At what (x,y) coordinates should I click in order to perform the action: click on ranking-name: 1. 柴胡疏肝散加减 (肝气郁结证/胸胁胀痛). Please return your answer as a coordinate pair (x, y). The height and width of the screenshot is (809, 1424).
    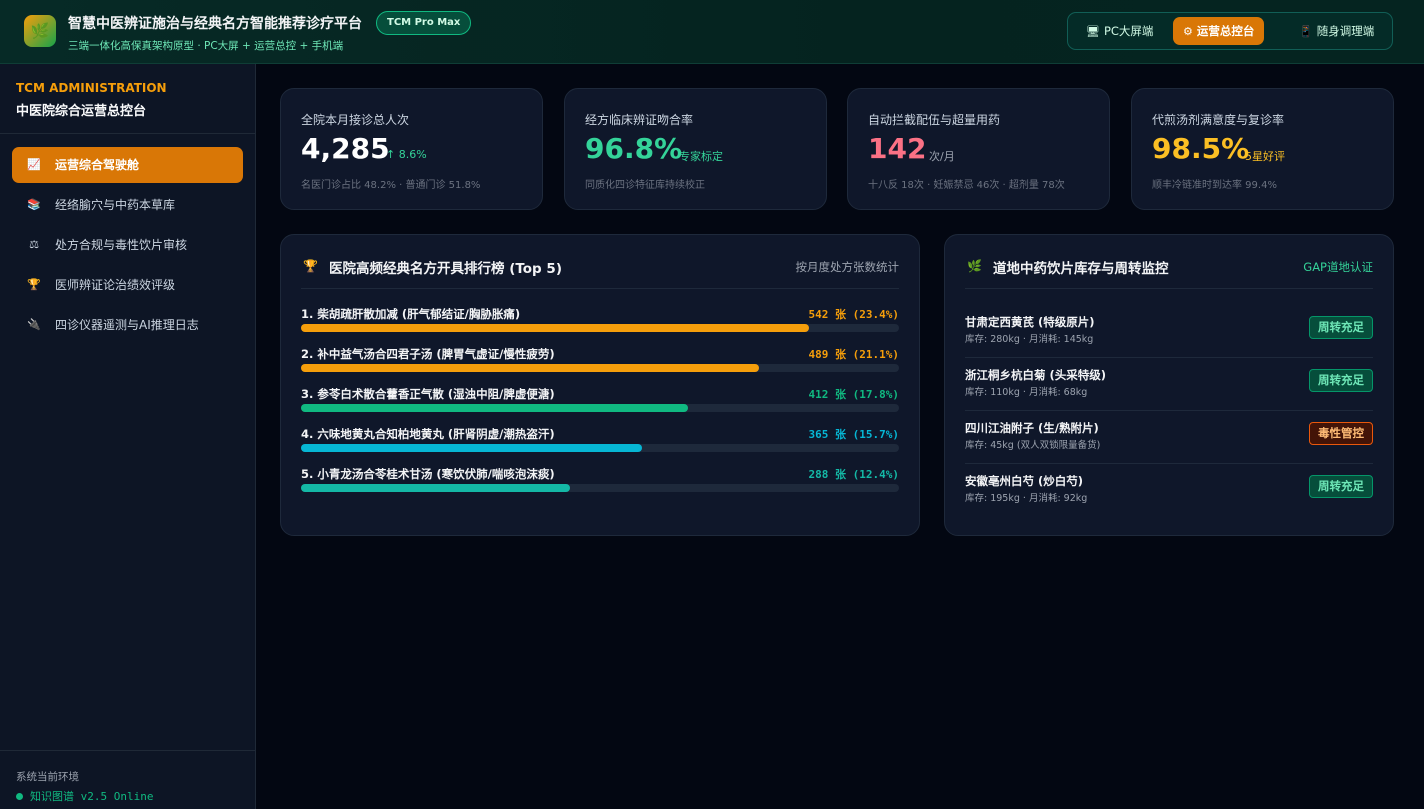
    Looking at the image, I should click on (411, 314).